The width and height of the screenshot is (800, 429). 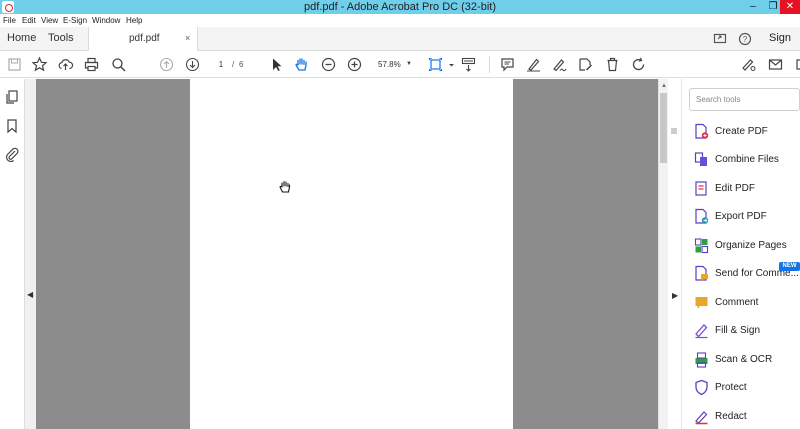 I want to click on scrollbar-thumb, so click(x=663, y=128).